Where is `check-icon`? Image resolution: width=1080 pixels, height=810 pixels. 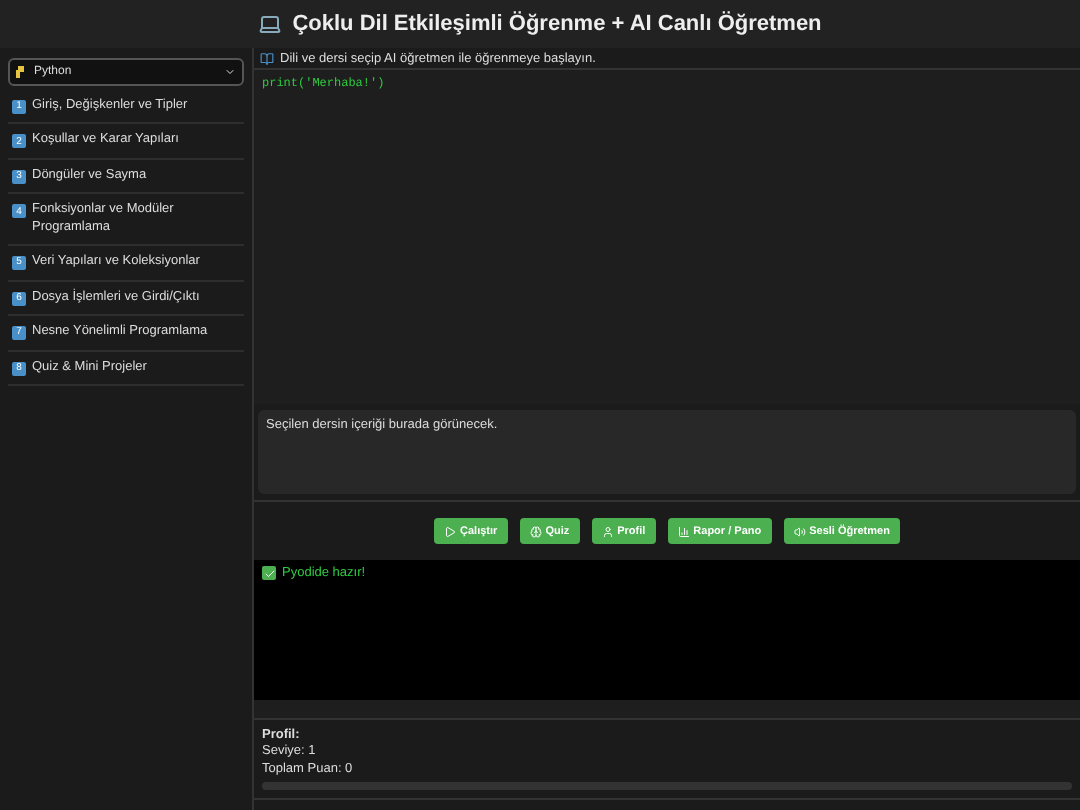
check-icon is located at coordinates (269, 573).